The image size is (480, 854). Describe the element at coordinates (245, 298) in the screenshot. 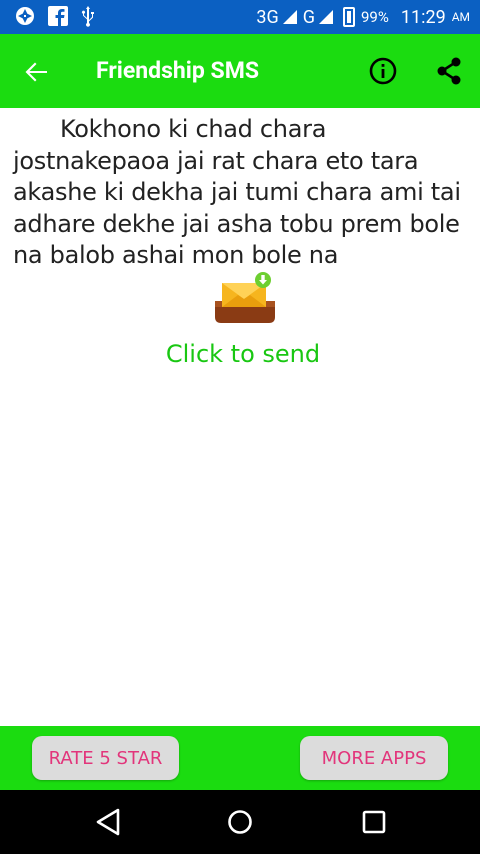

I see `mail-download-icon` at that location.